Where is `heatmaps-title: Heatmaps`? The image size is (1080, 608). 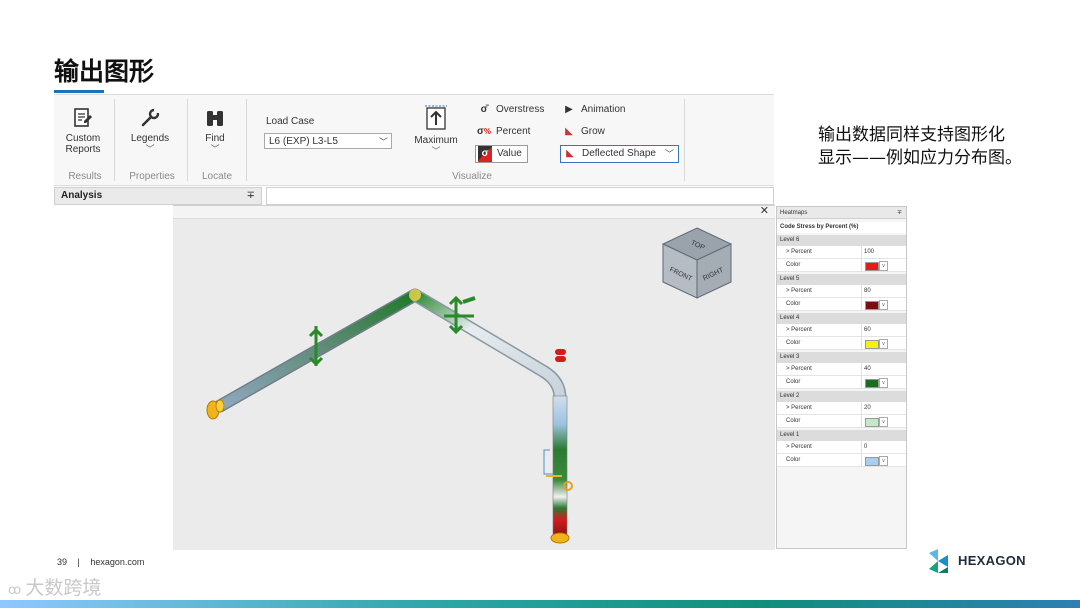
heatmaps-title: Heatmaps is located at coordinates (794, 213).